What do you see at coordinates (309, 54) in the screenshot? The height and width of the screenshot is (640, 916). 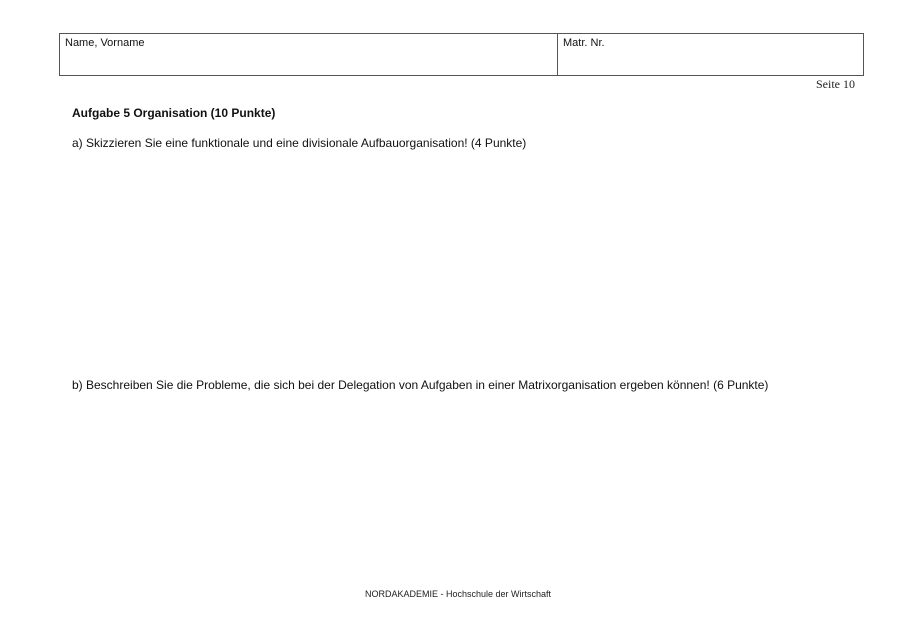 I see `name-field: Name, Vorname` at bounding box center [309, 54].